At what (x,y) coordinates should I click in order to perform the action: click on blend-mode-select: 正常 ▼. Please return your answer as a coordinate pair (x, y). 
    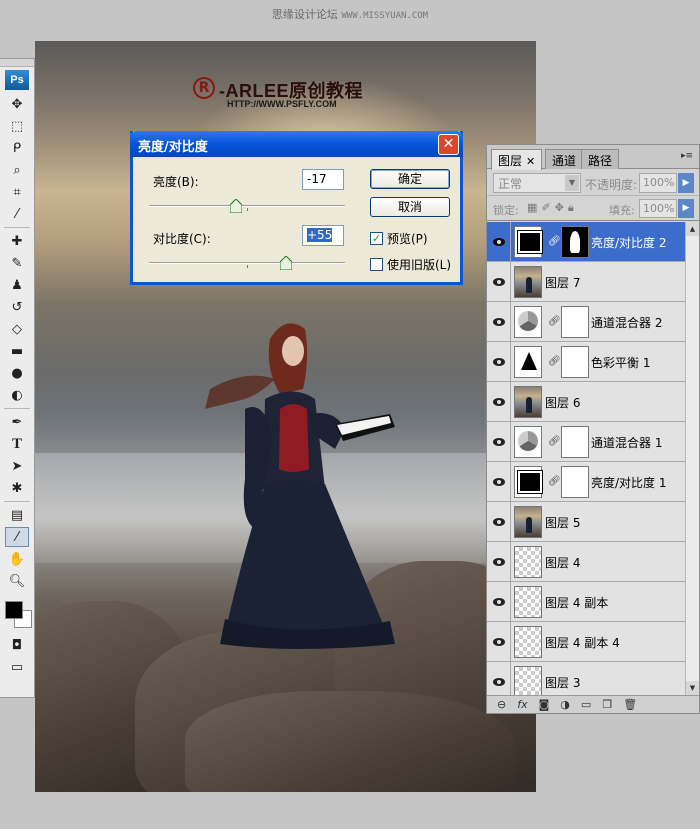
    Looking at the image, I should click on (537, 183).